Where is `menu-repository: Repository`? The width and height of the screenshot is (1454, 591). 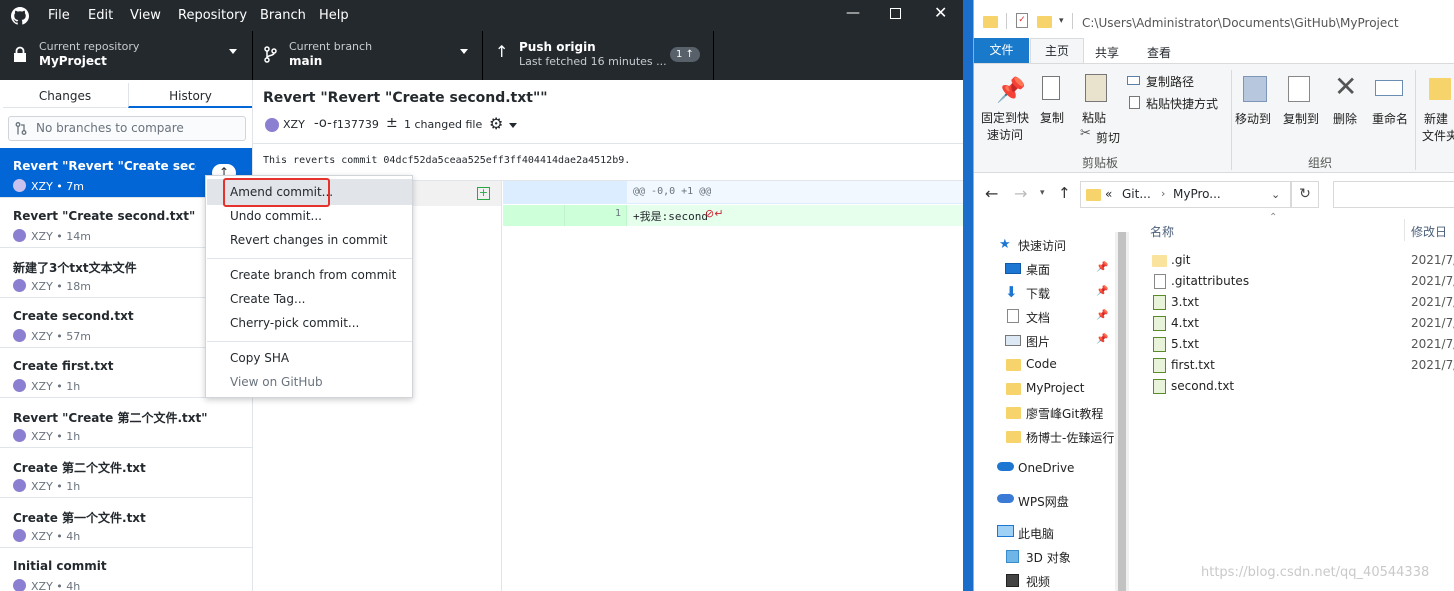 menu-repository: Repository is located at coordinates (212, 15).